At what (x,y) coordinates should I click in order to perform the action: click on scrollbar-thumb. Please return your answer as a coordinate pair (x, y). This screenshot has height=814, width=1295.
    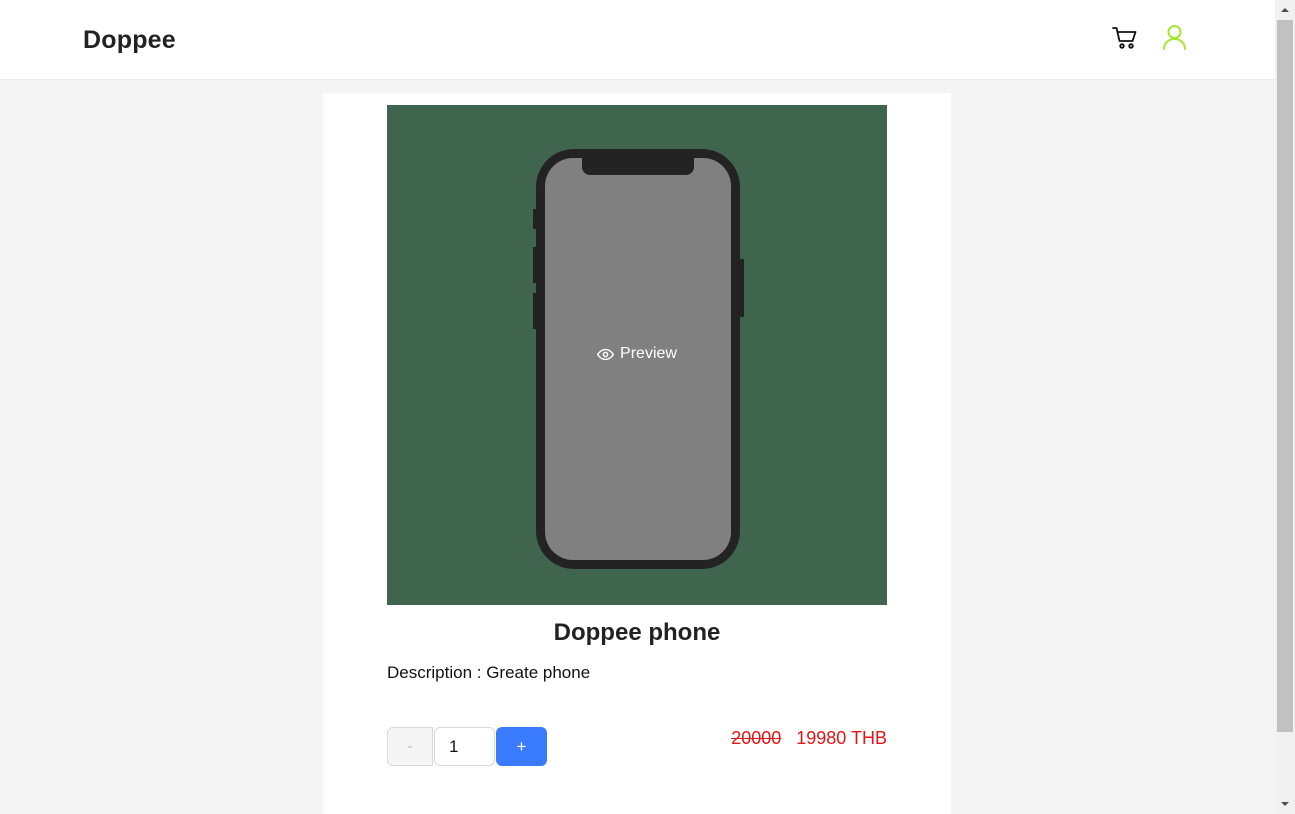
    Looking at the image, I should click on (1285, 376).